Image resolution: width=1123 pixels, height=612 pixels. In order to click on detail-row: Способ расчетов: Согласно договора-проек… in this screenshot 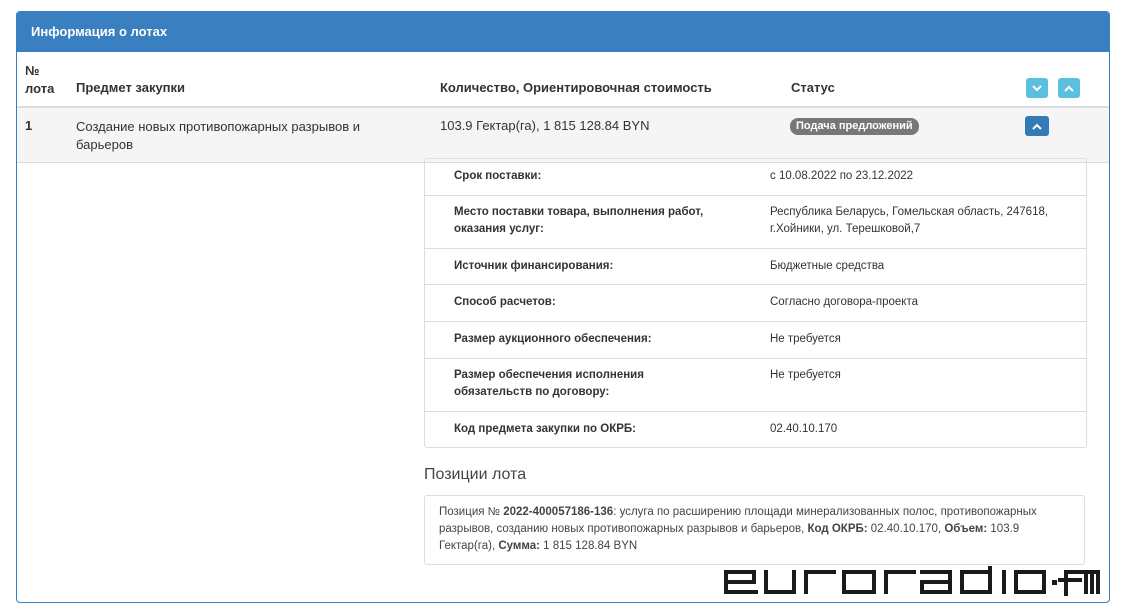, I will do `click(755, 302)`.